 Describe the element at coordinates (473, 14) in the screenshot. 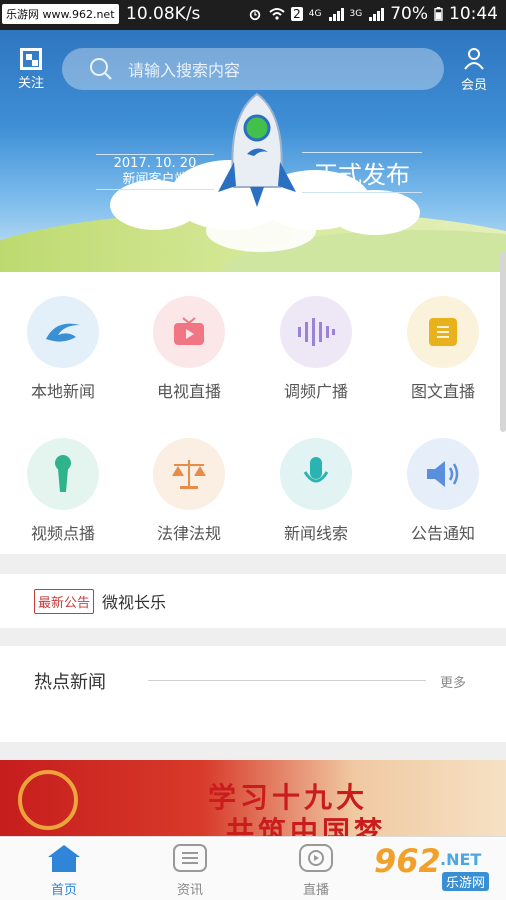

I see `clock: 10:44` at that location.